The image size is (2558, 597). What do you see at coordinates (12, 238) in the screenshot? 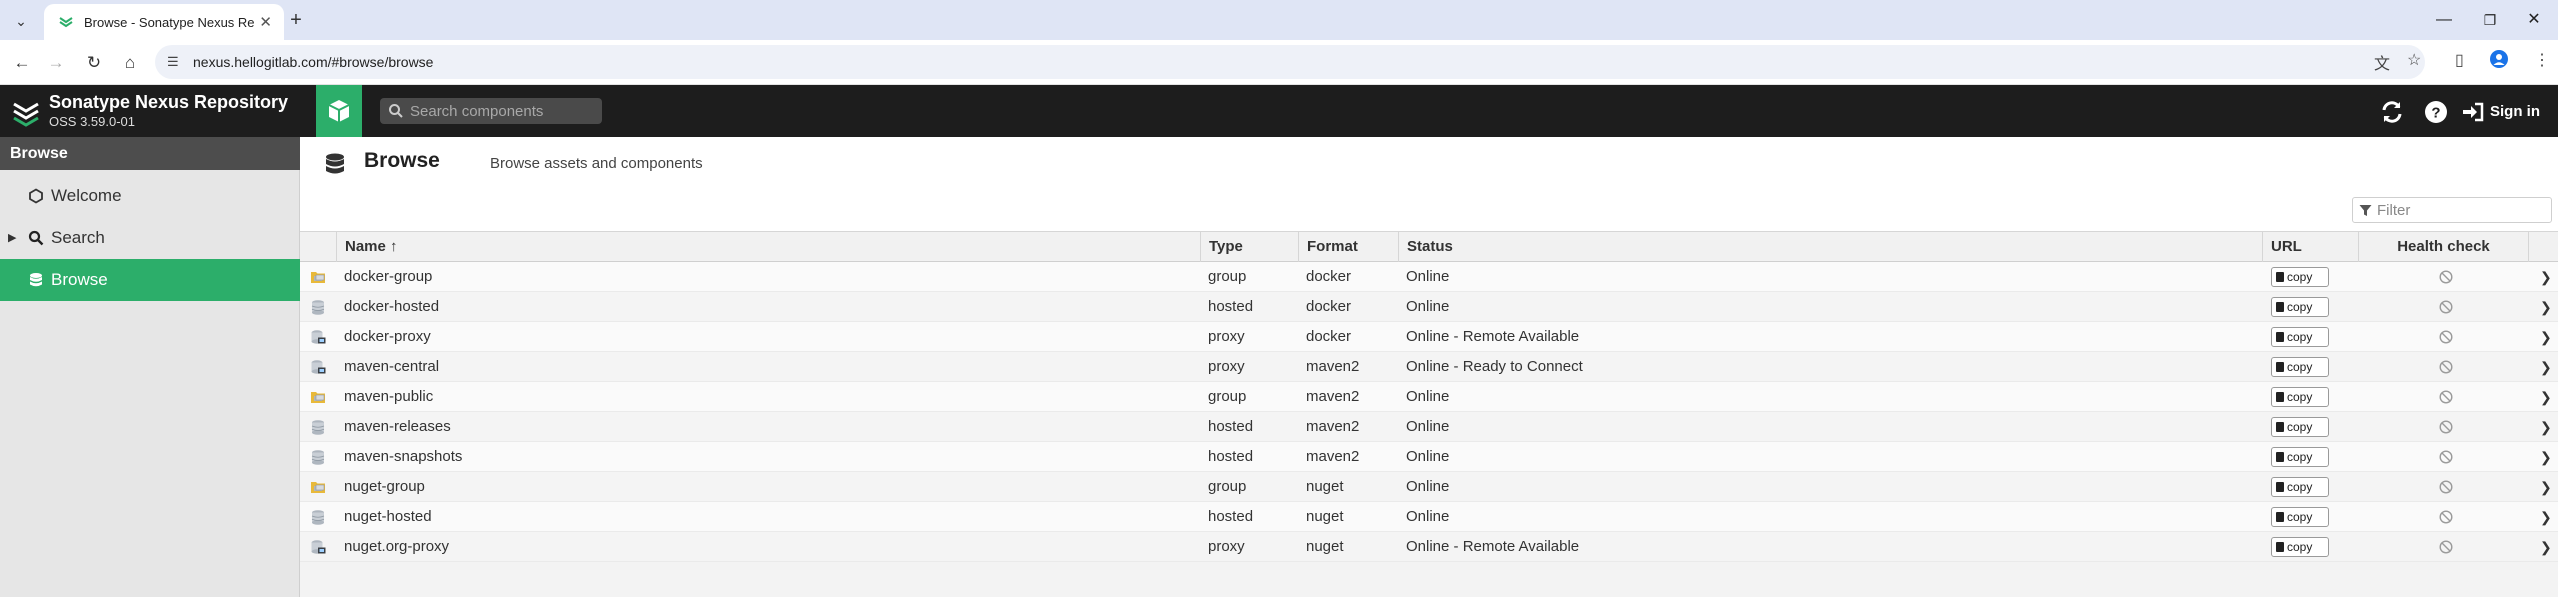
I see `expand-triangle-icon: ▶` at bounding box center [12, 238].